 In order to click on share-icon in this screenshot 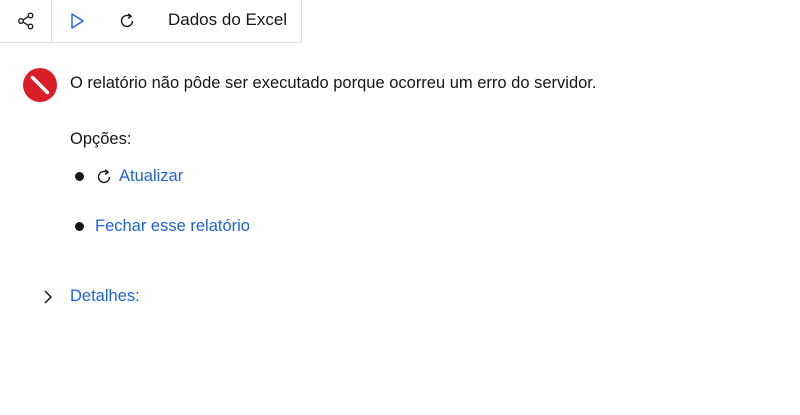, I will do `click(25, 21)`.